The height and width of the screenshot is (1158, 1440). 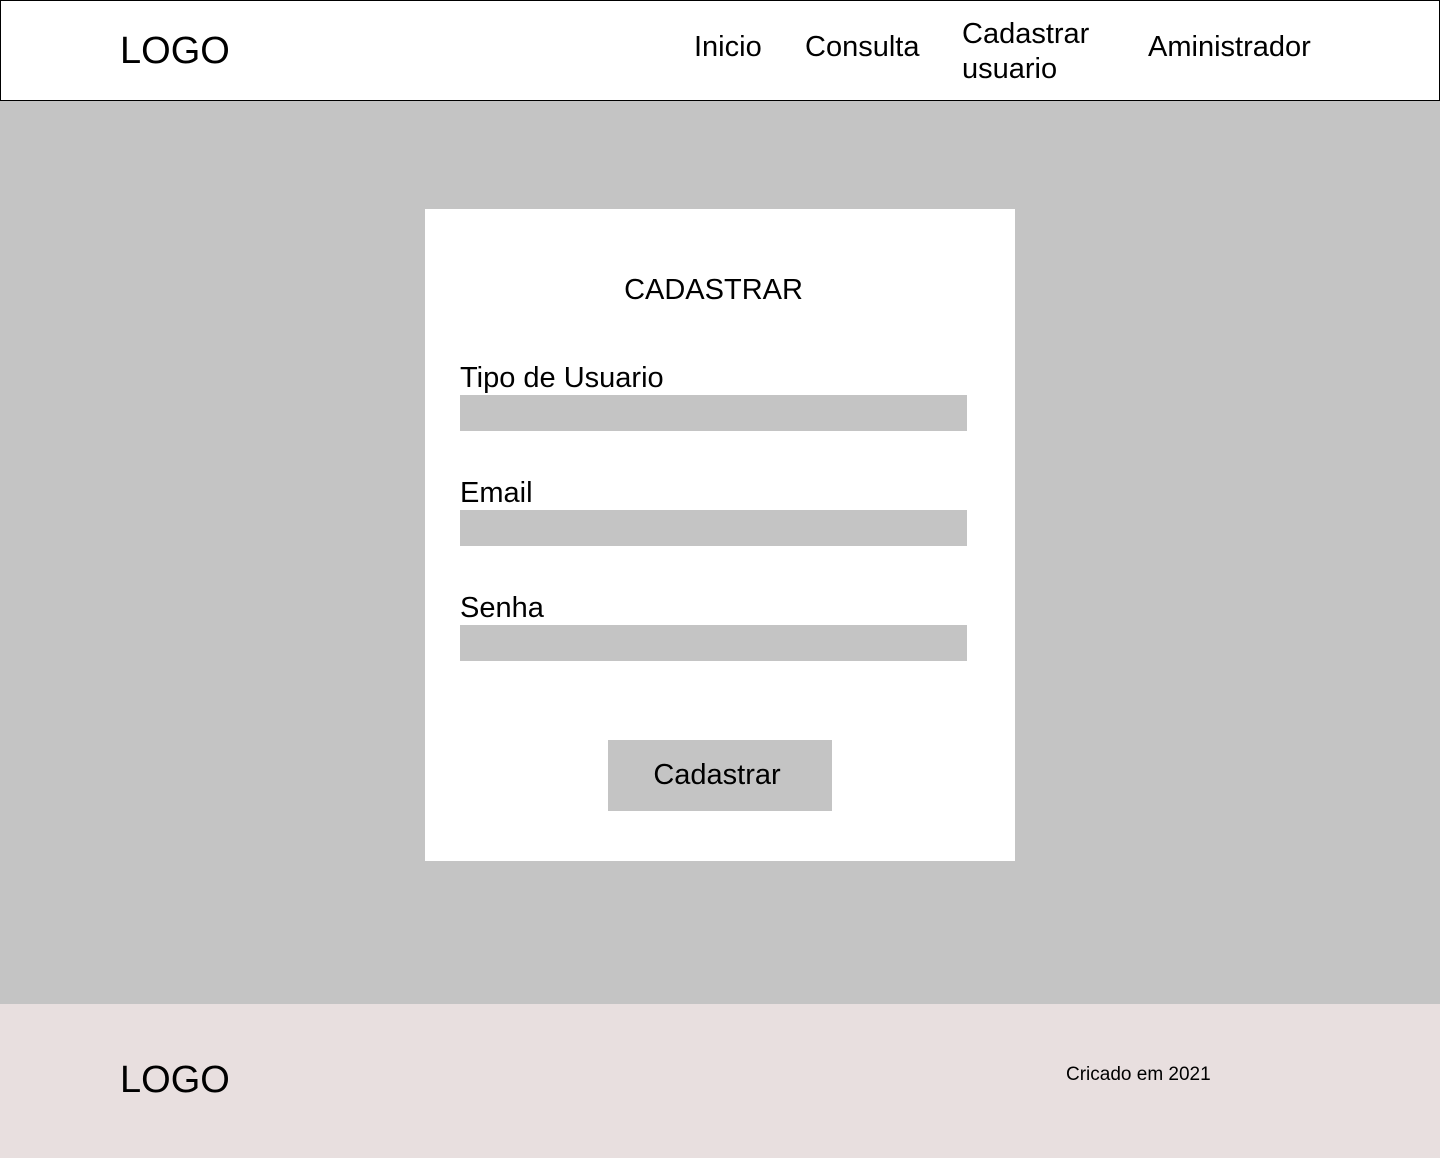 What do you see at coordinates (175, 1080) in the screenshot?
I see `footer-logo: LOGO` at bounding box center [175, 1080].